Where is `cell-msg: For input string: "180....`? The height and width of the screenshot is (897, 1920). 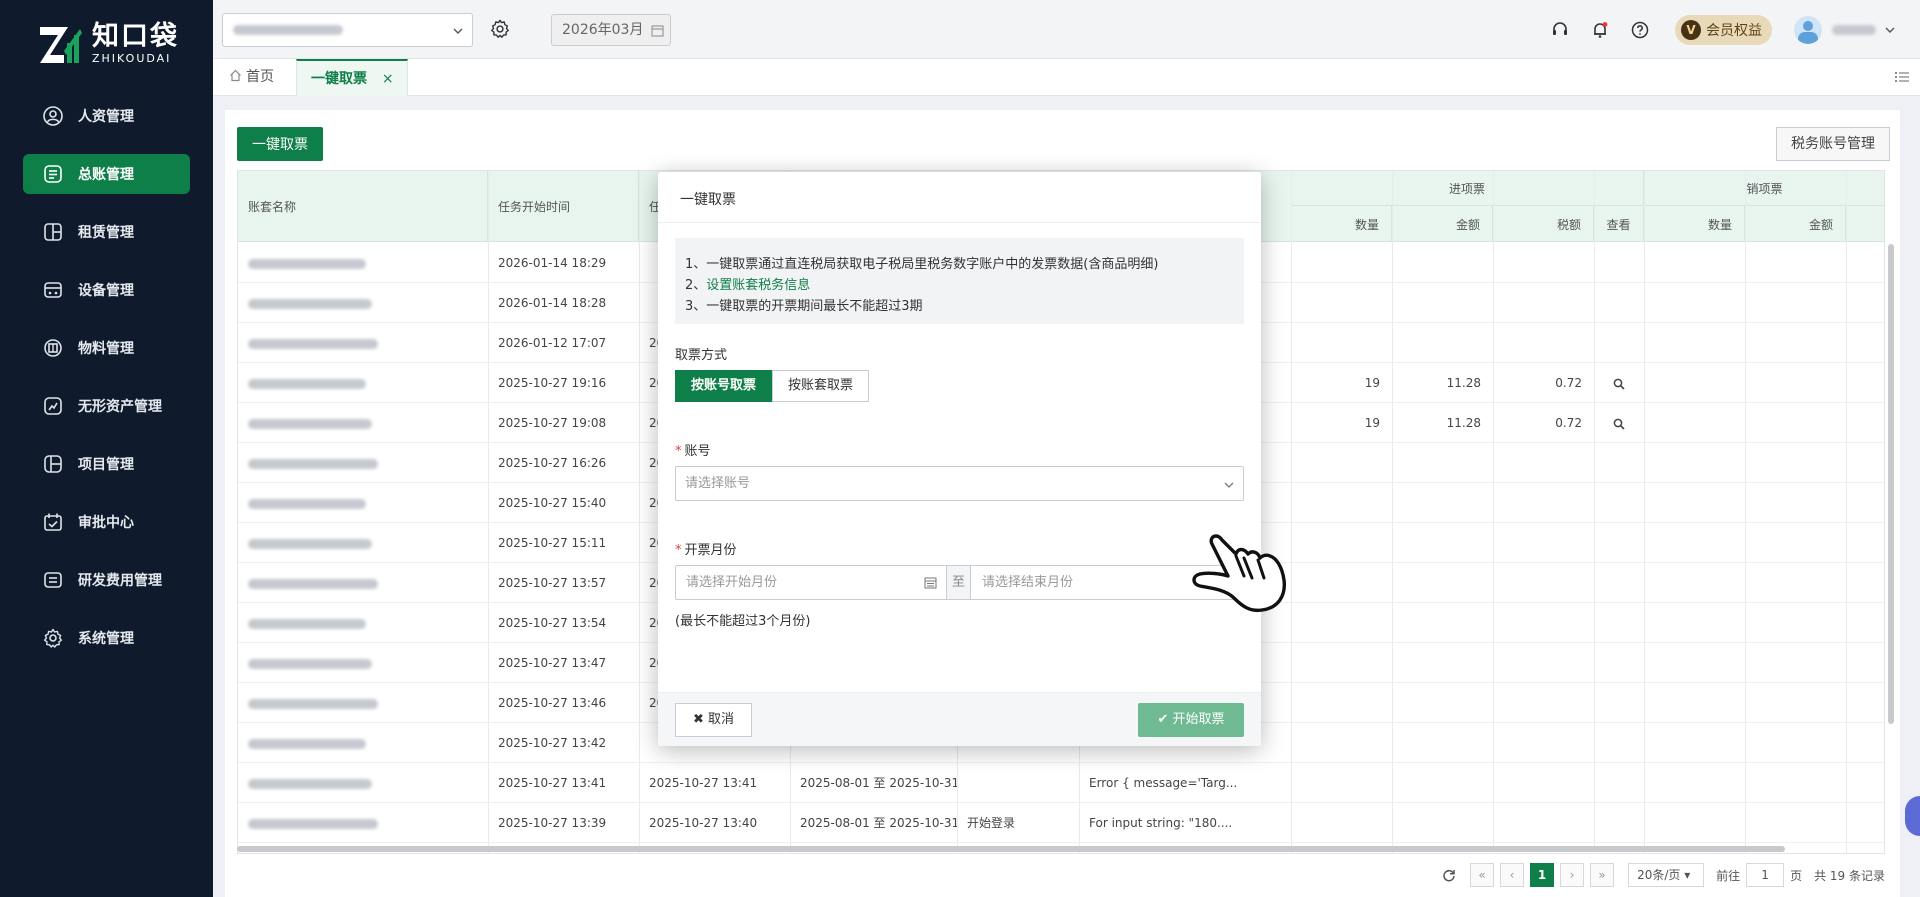 cell-msg: For input string: "180.... is located at coordinates (1161, 823).